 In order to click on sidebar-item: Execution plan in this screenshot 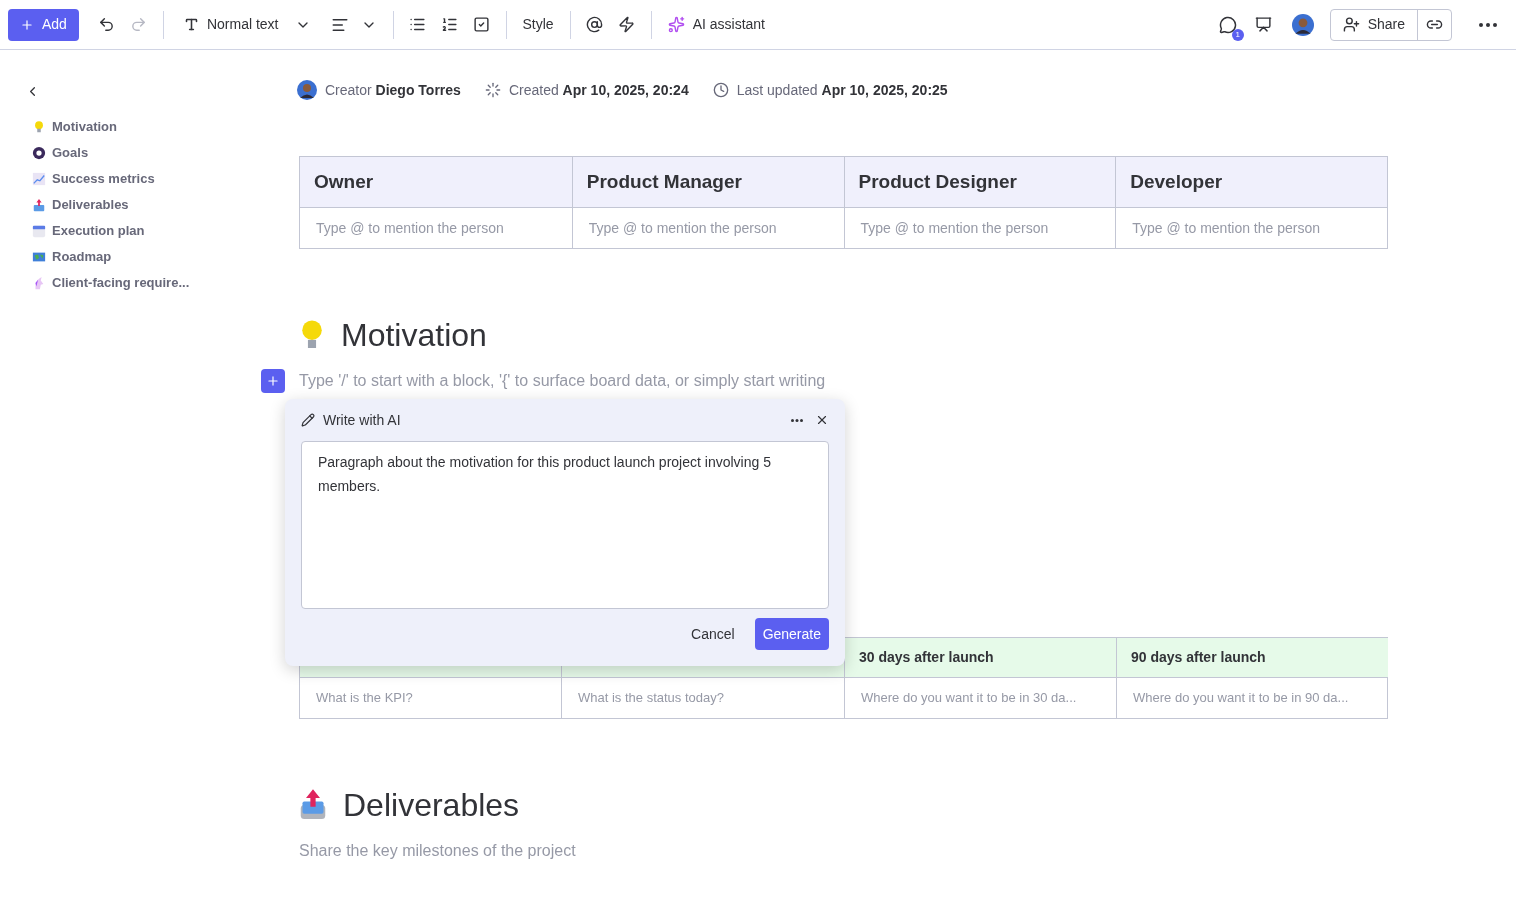, I will do `click(148, 231)`.